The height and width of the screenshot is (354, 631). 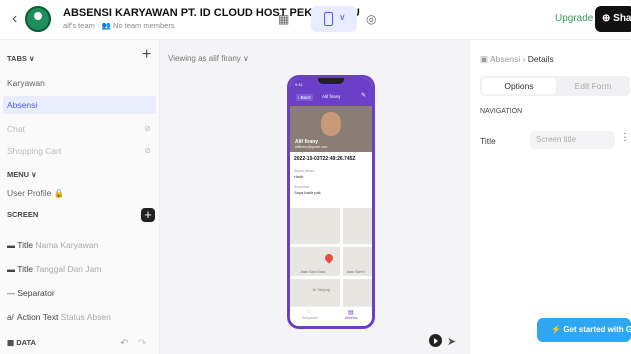 What do you see at coordinates (313, 272) in the screenshot?
I see `map-label: Jalan Bahri Ibad` at bounding box center [313, 272].